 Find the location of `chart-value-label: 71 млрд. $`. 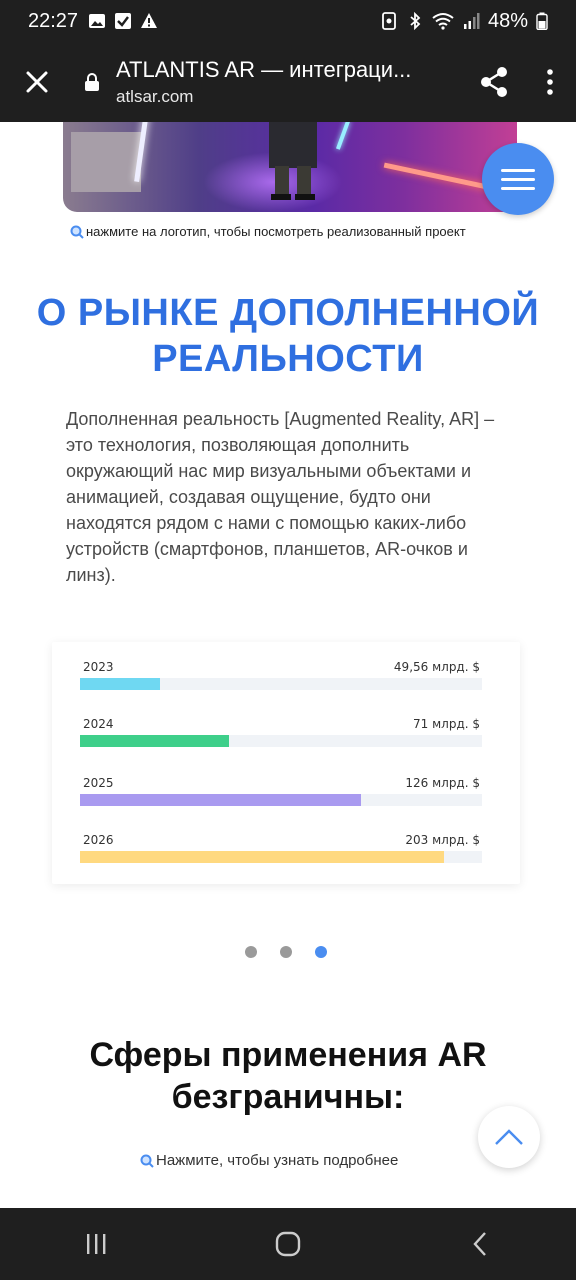

chart-value-label: 71 млрд. $ is located at coordinates (446, 724).